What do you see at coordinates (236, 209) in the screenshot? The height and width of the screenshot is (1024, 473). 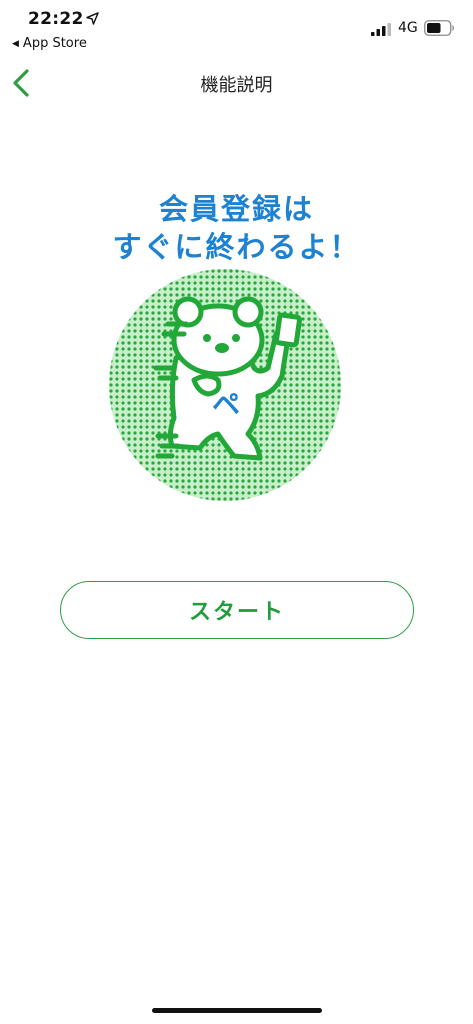 I see `headline-line-1: 会員登録は` at bounding box center [236, 209].